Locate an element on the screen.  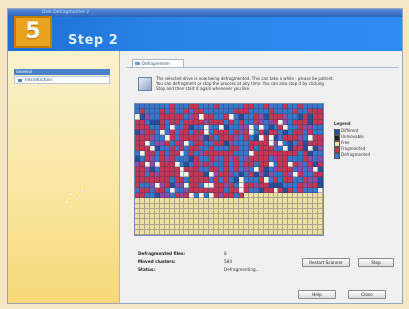
tab-defragmenter: Defragmenter is located at coordinates (158, 63).